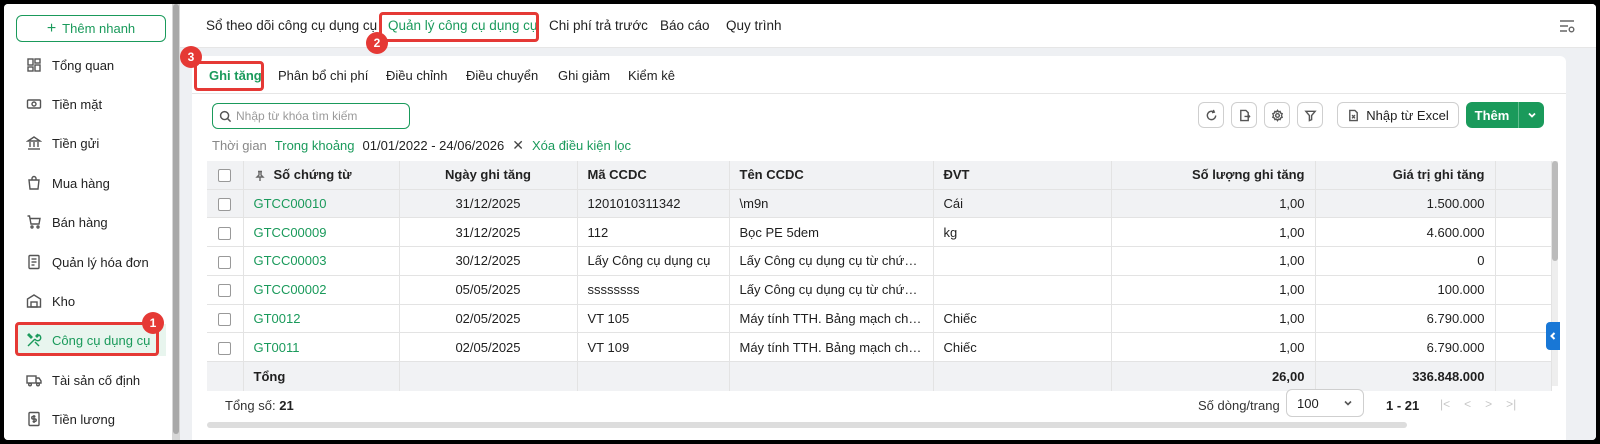  What do you see at coordinates (502, 75) in the screenshot?
I see `tab-transfer: Điều chuyển` at bounding box center [502, 75].